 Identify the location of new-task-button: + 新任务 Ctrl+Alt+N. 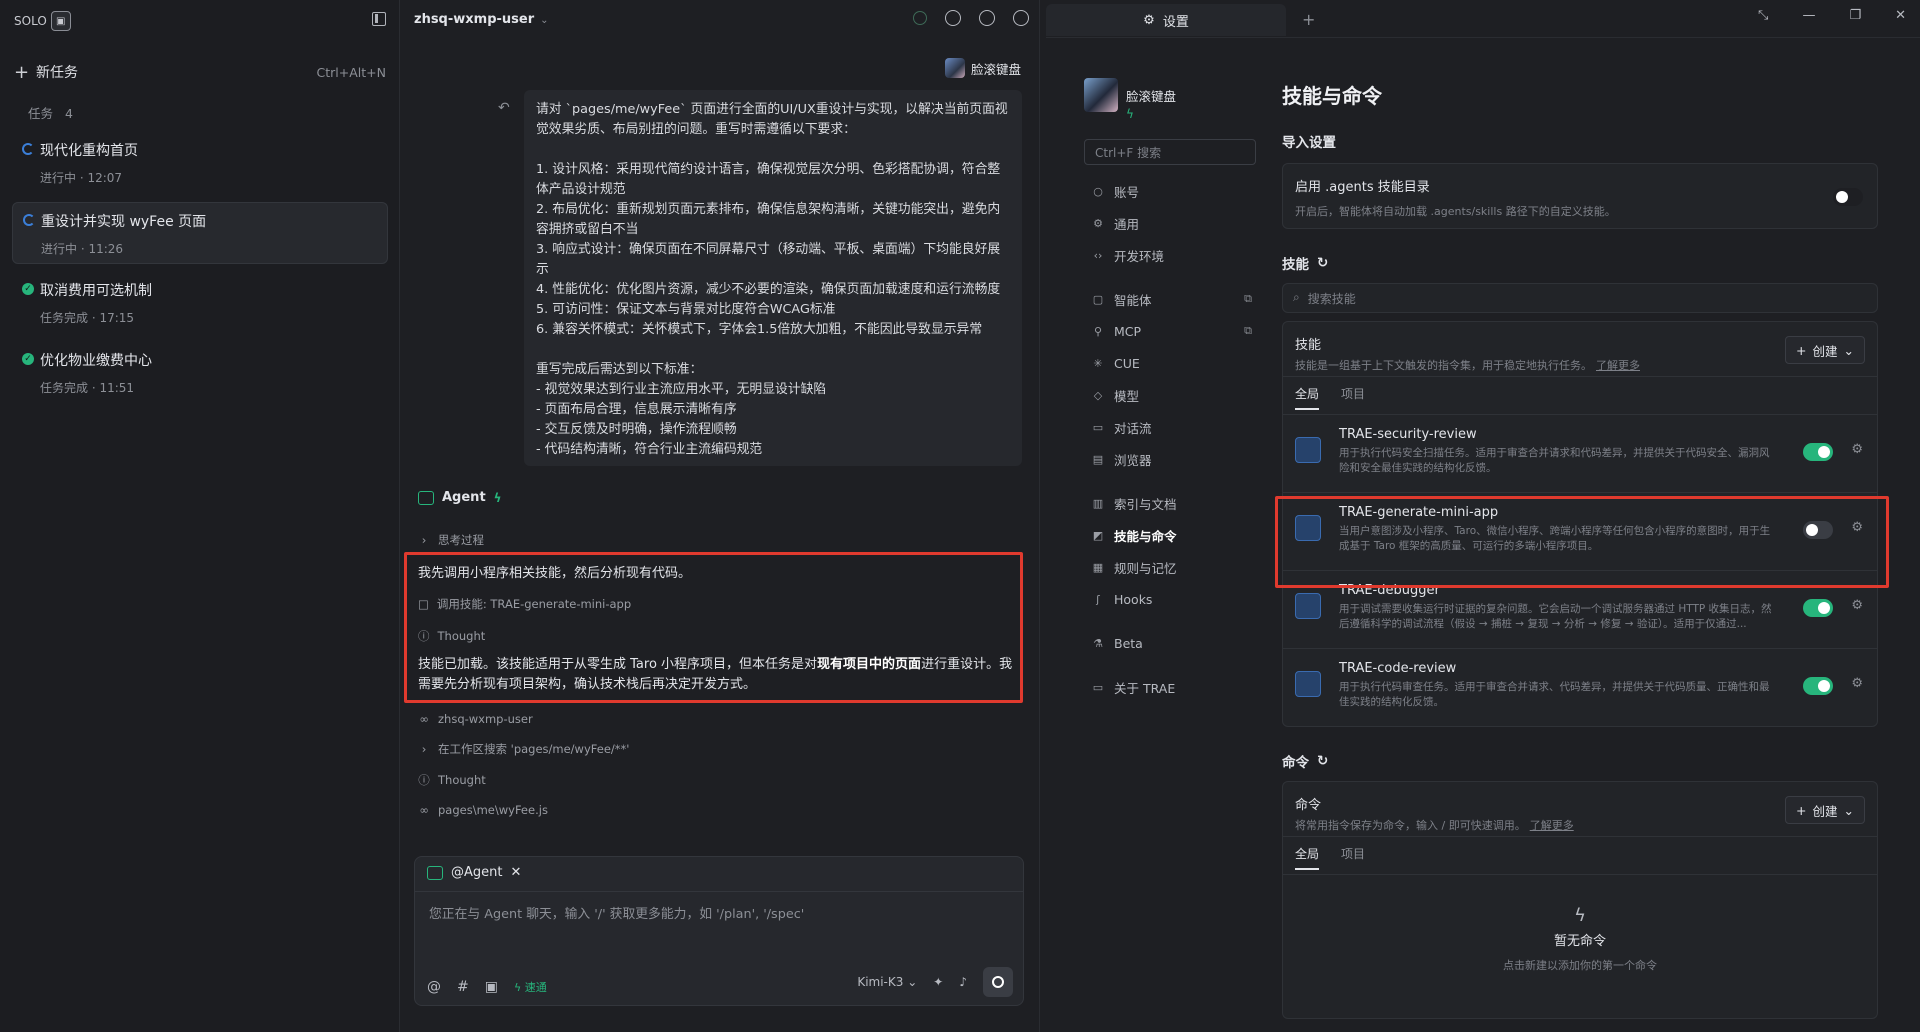
(200, 72).